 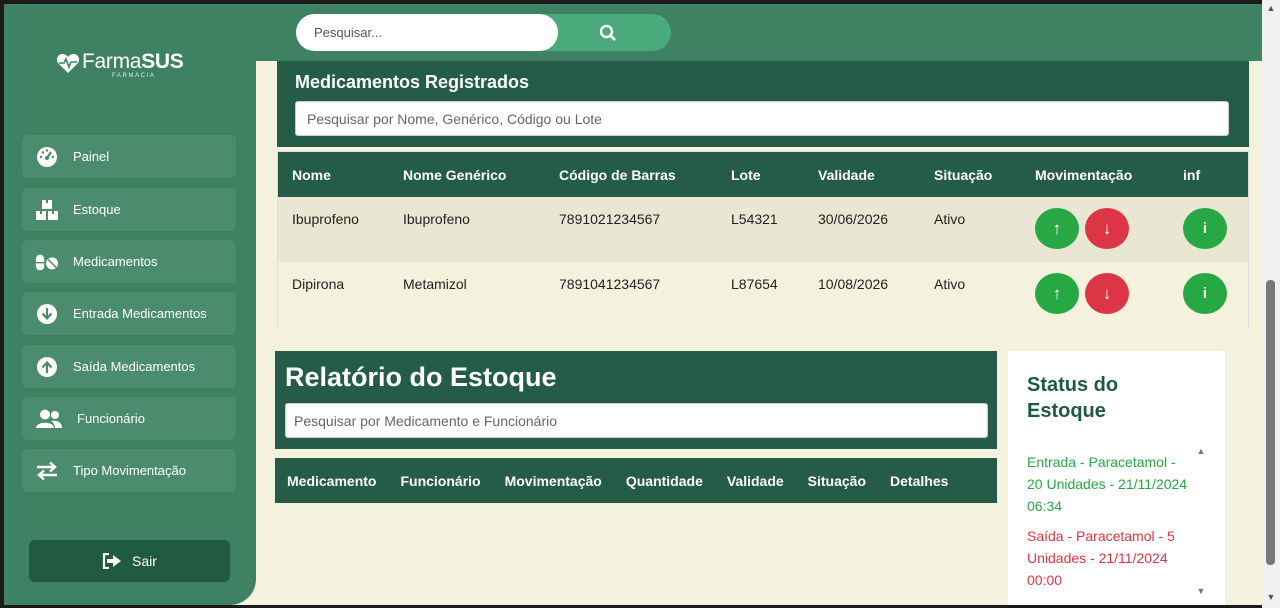 I want to click on relatorio-title: Relatório do Estoque, so click(x=421, y=377).